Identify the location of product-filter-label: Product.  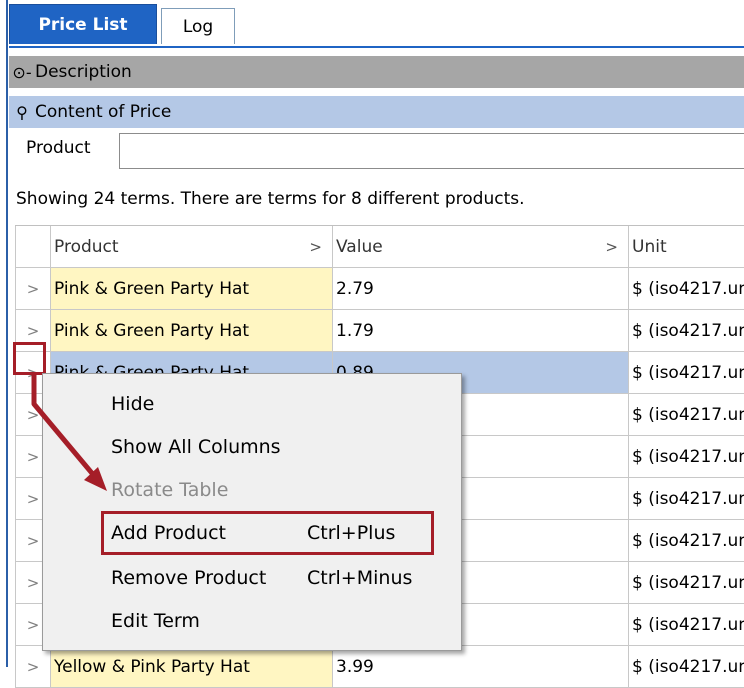
(58, 148).